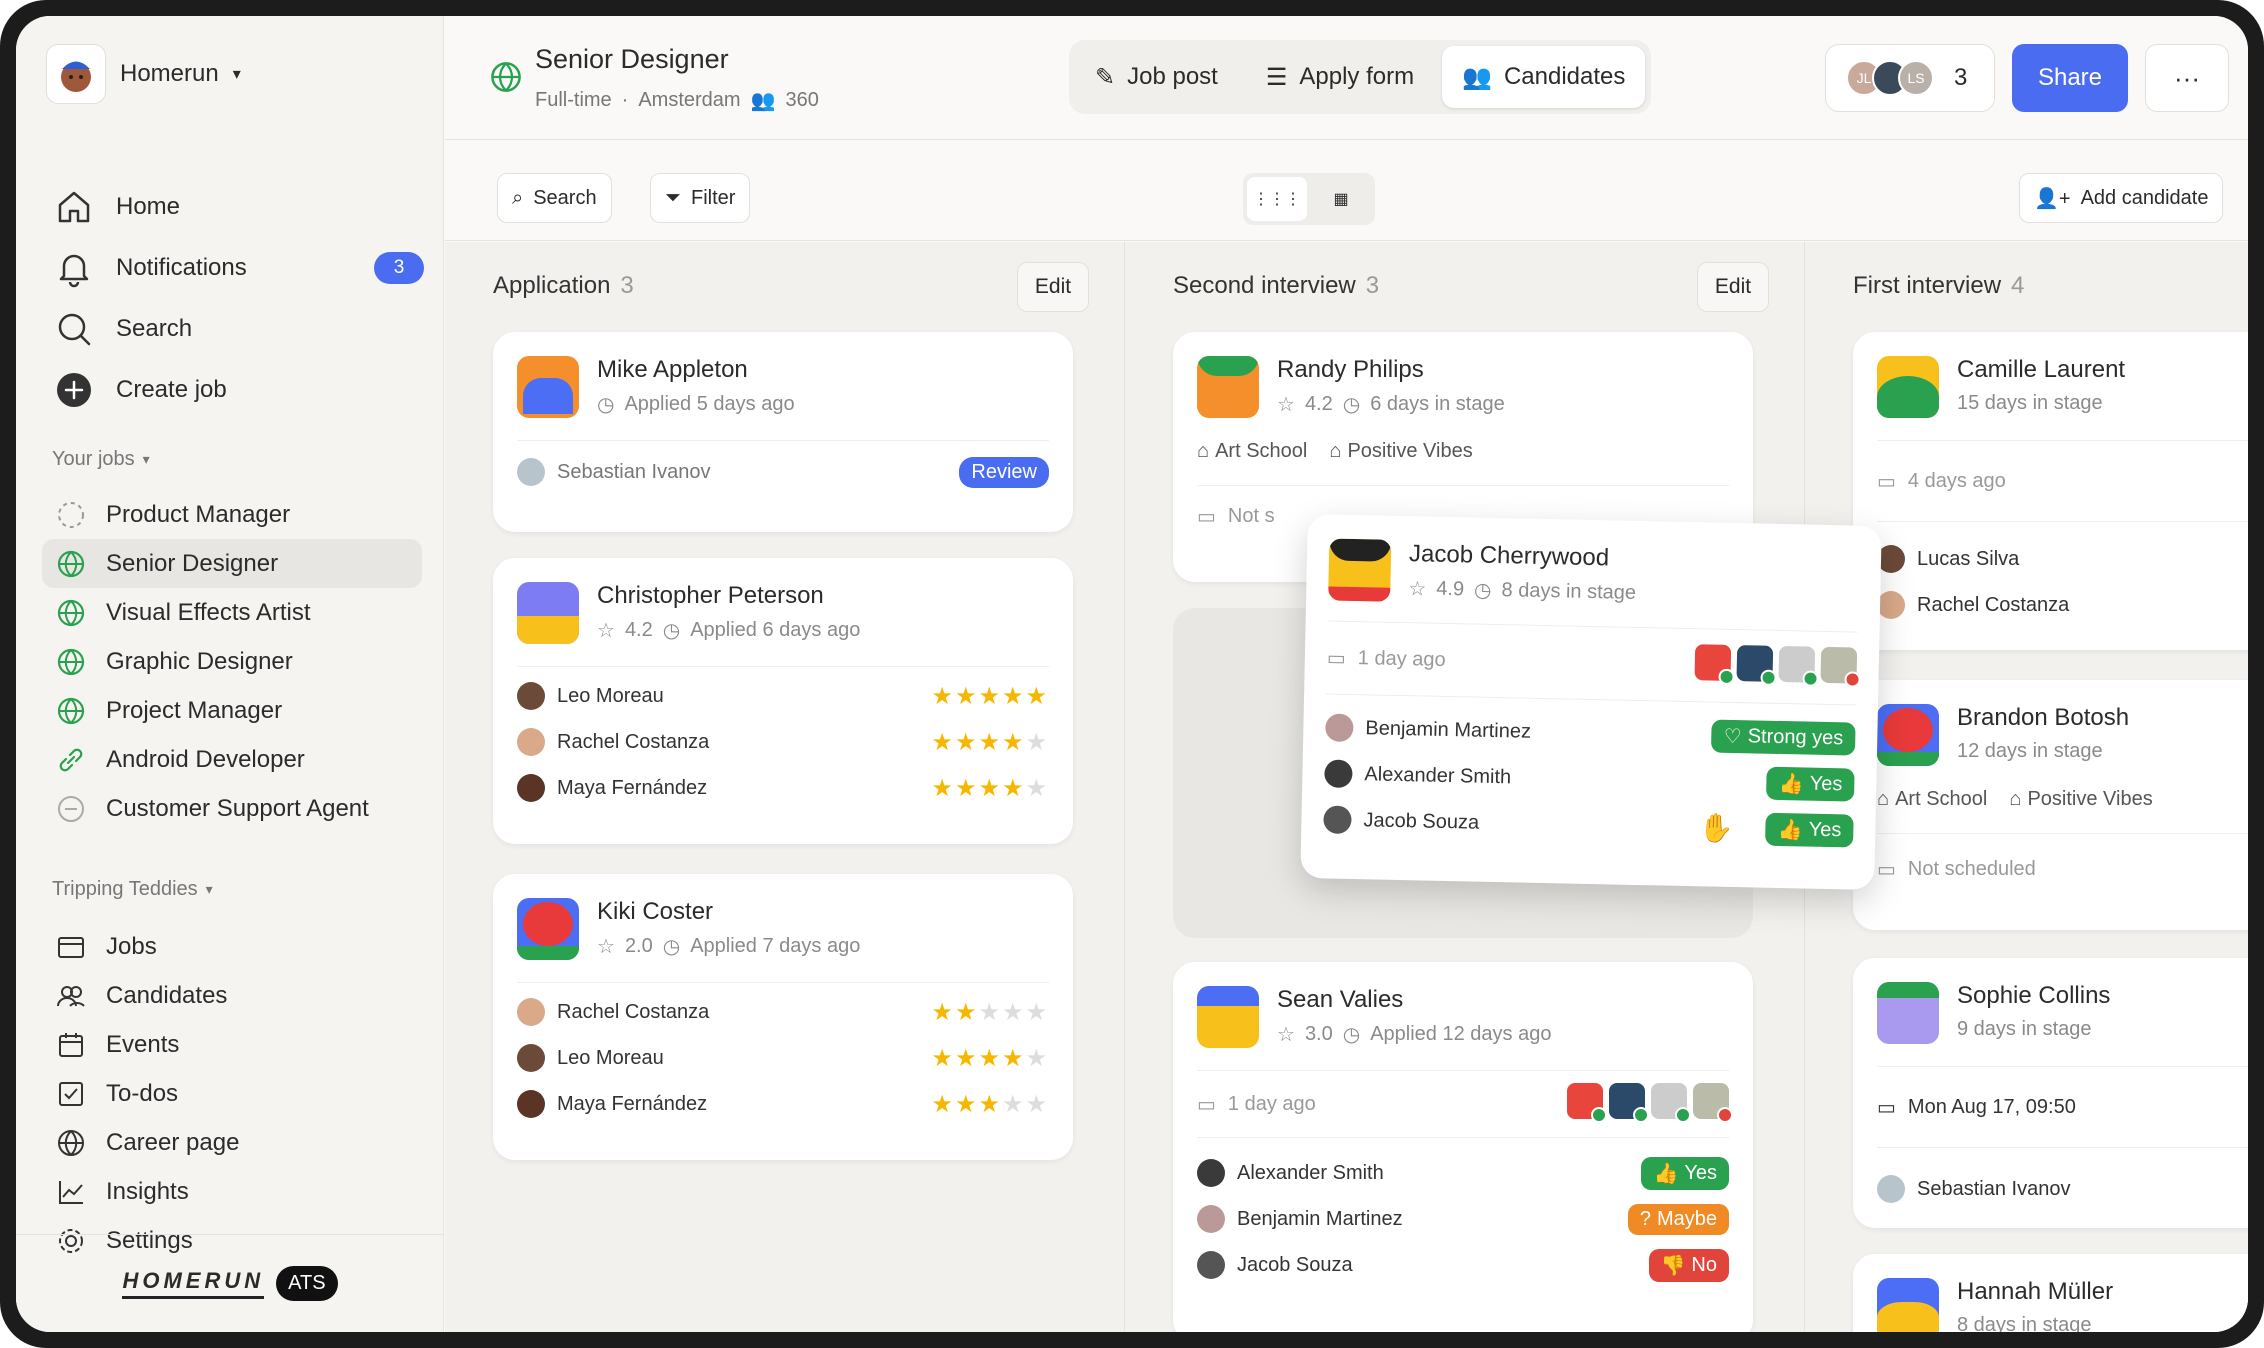 The width and height of the screenshot is (2264, 1348). I want to click on share-button: Share, so click(2070, 78).